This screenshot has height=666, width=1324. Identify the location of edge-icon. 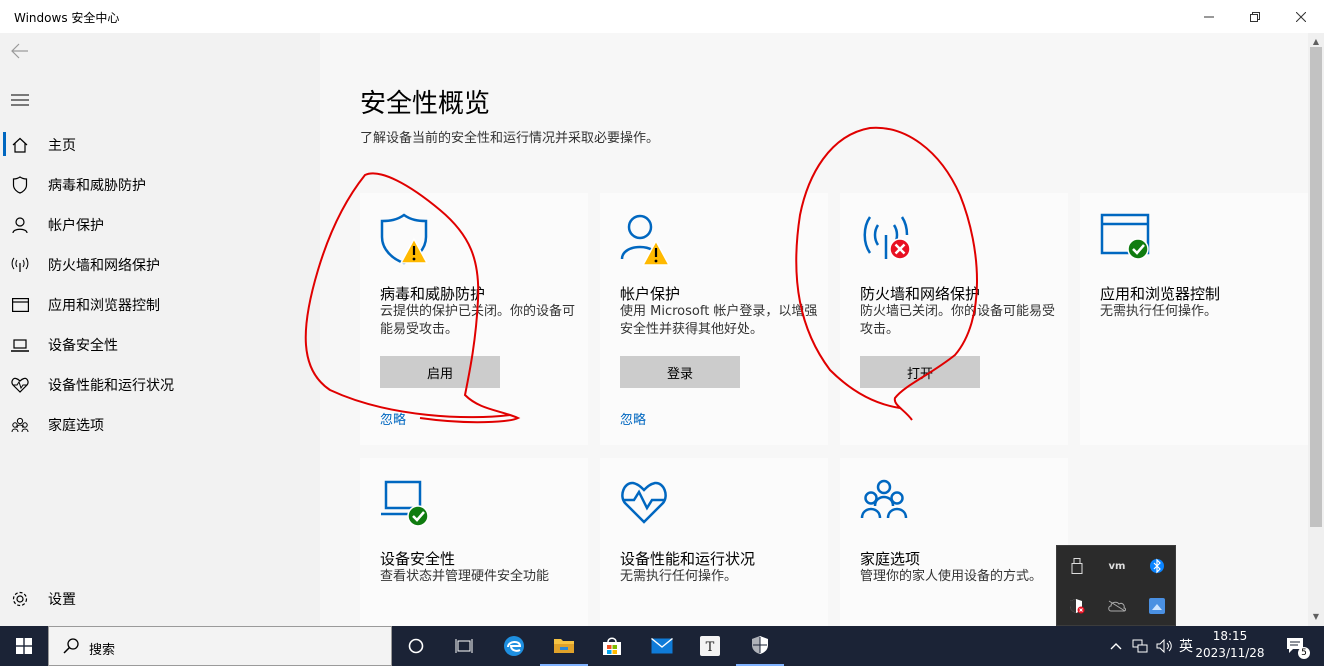
(514, 646).